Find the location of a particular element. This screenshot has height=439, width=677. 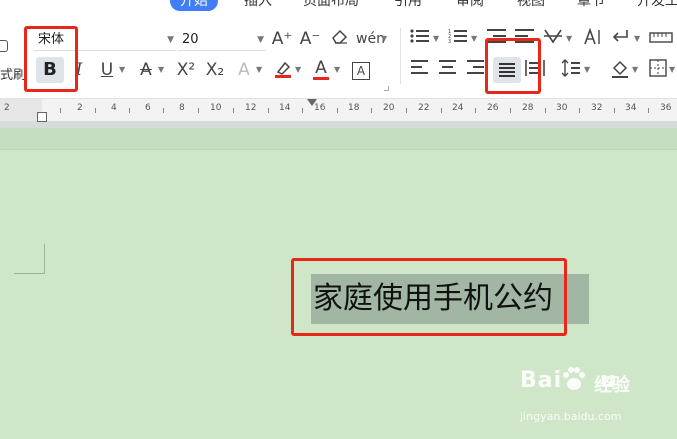

left-indent-marker is located at coordinates (42, 117).